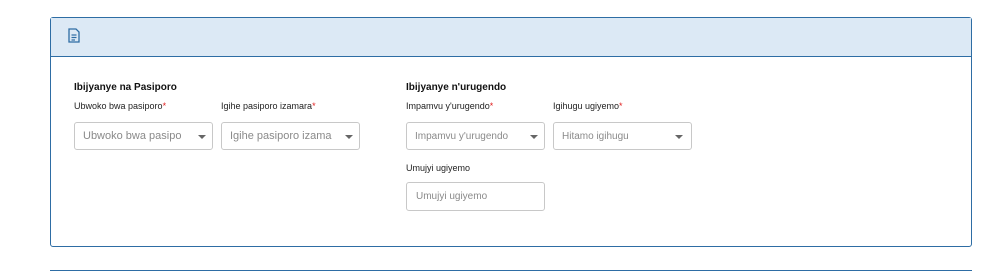 Image resolution: width=997 pixels, height=280 pixels. What do you see at coordinates (462, 136) in the screenshot?
I see `travel-reason-placeholder: Impamvu y'urugendo` at bounding box center [462, 136].